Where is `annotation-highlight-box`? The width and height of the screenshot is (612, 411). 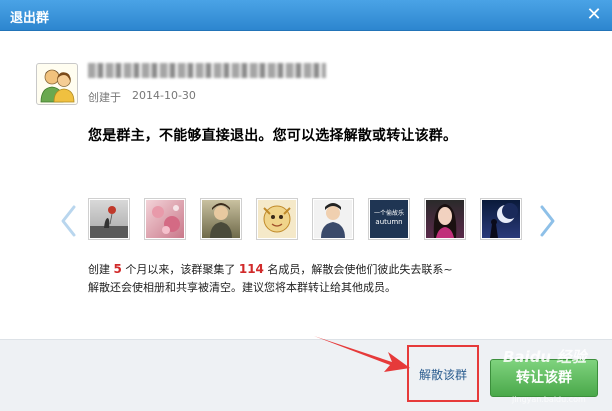 annotation-highlight-box is located at coordinates (443, 373).